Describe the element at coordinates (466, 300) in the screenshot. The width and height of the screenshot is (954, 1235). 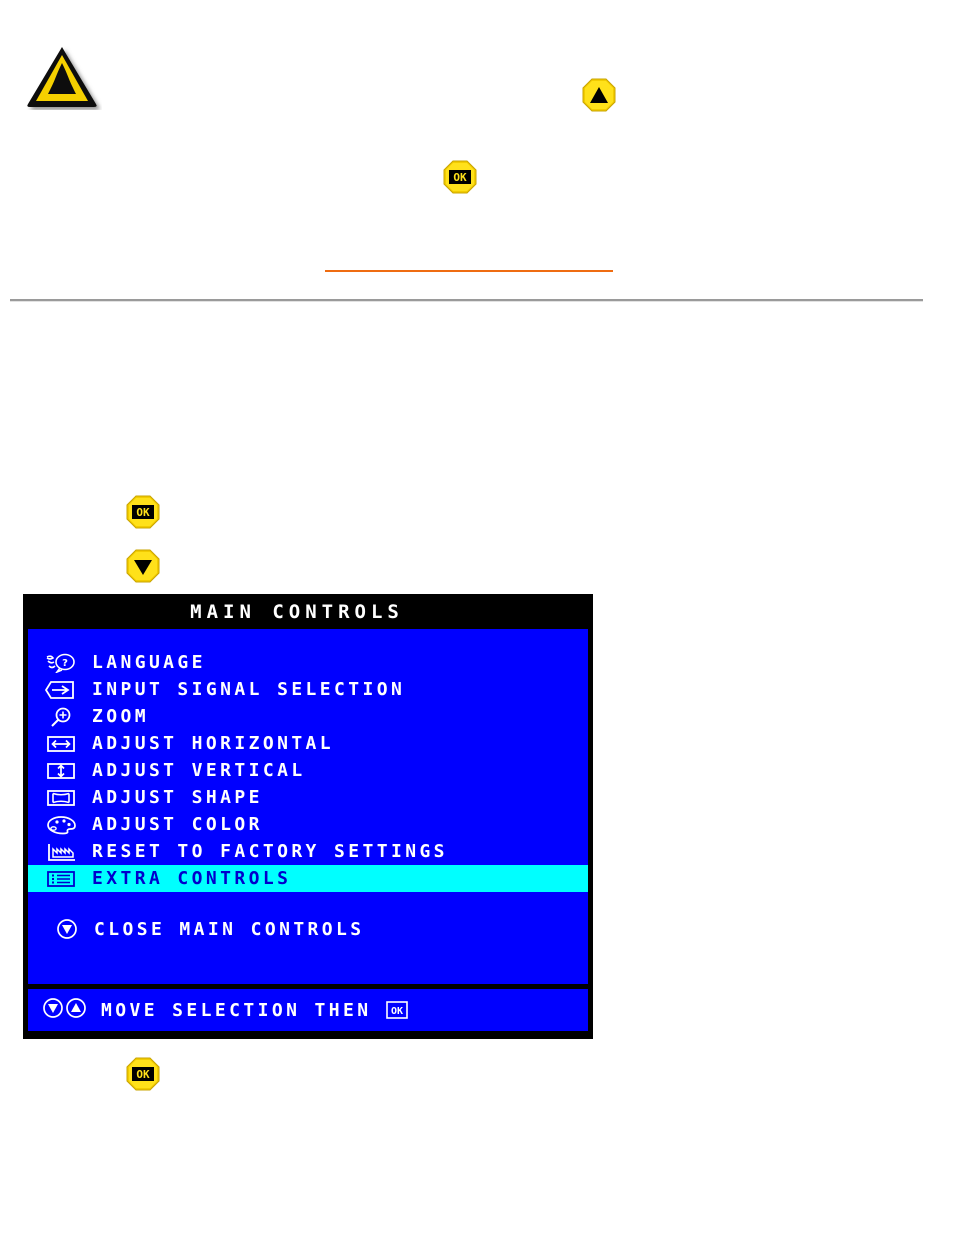
I see `horizontal-divider` at that location.